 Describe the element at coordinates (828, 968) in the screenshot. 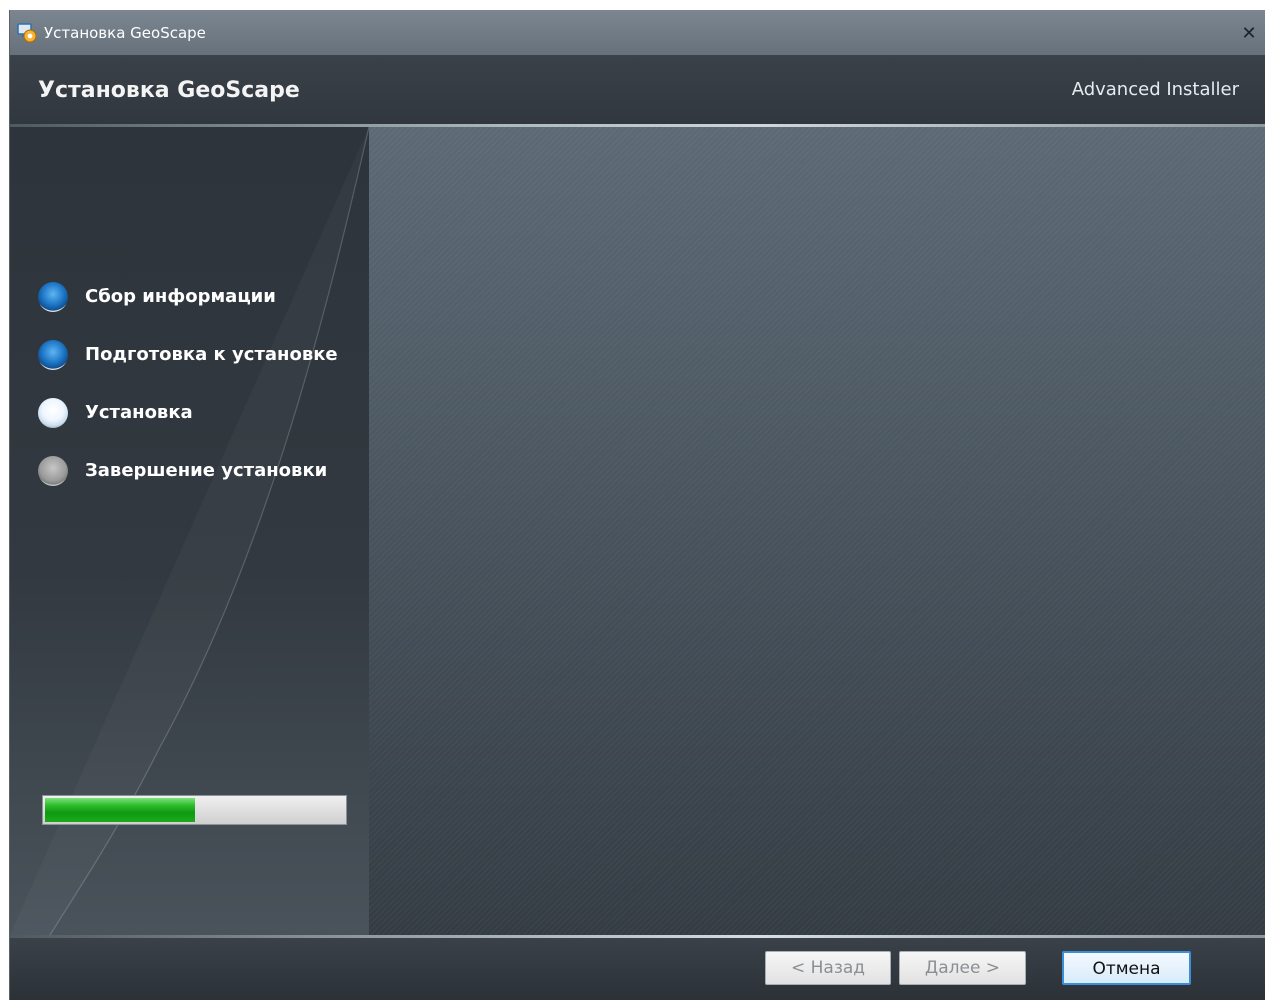

I see `back-button: < Назад` at that location.